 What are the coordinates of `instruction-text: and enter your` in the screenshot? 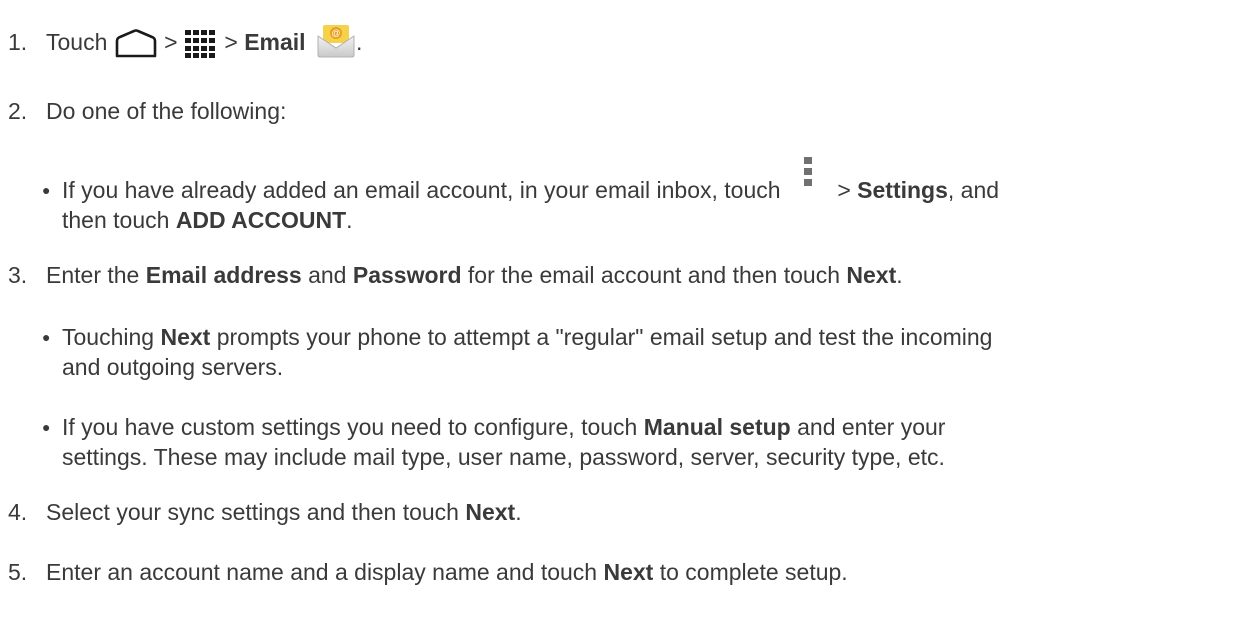 It's located at (871, 427).